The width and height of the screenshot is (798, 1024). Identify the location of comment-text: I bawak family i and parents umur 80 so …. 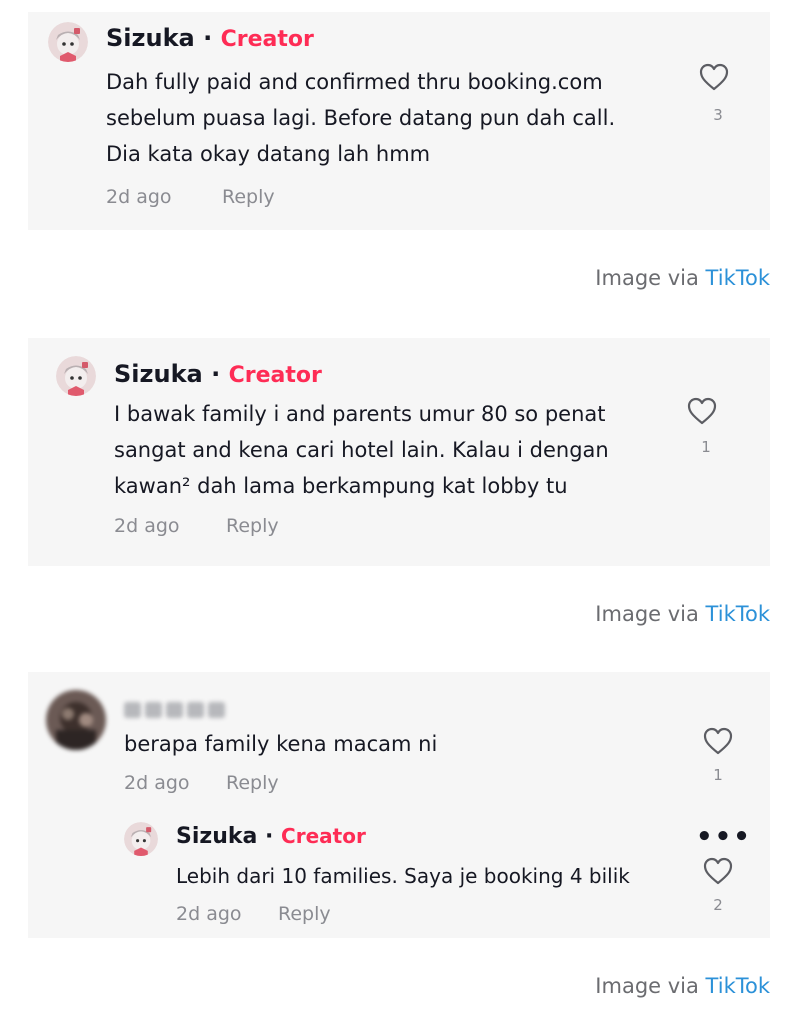
(404, 450).